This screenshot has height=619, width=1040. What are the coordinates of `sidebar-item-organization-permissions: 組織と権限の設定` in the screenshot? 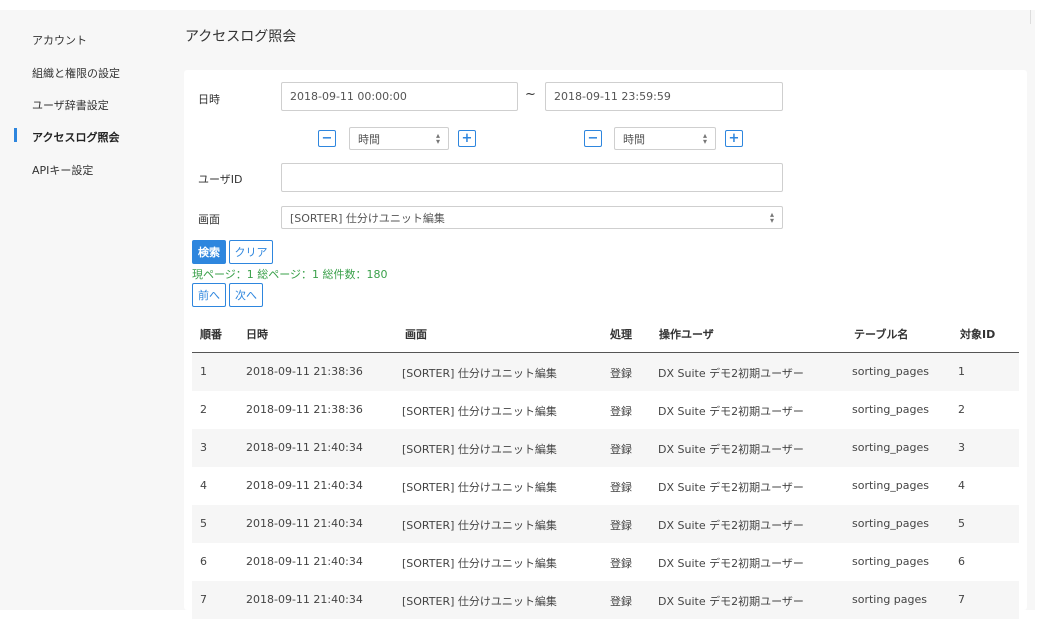 It's located at (76, 73).